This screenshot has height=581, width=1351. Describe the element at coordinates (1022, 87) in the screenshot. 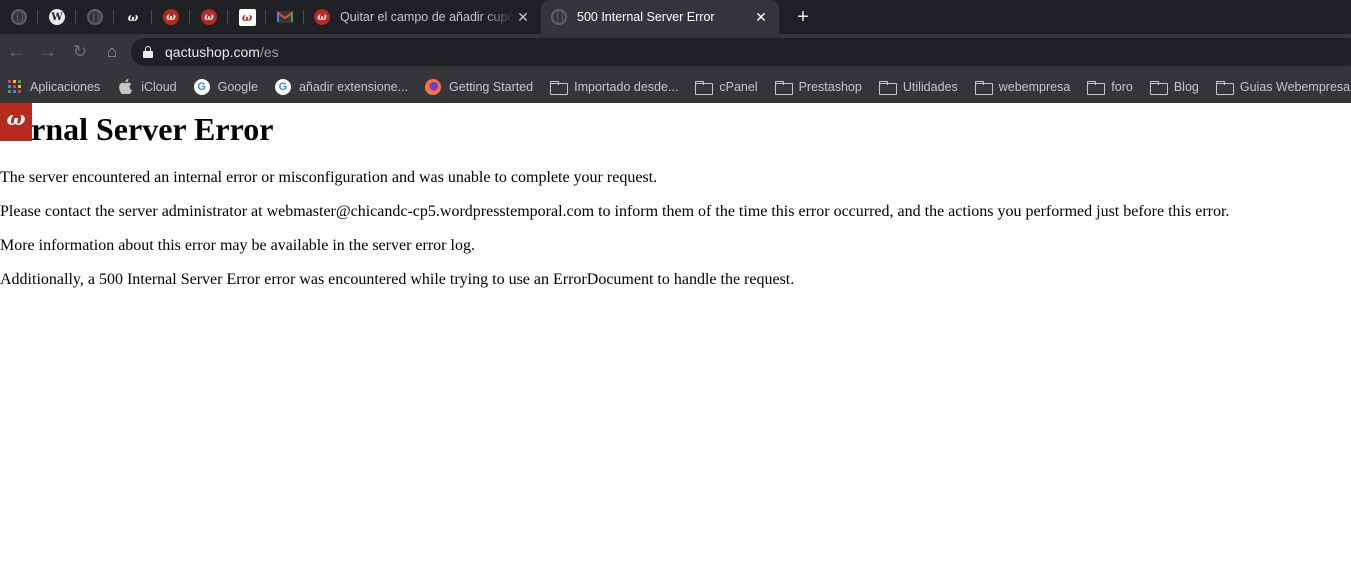

I see `bookmark-folder-webempresa: webempresa` at that location.